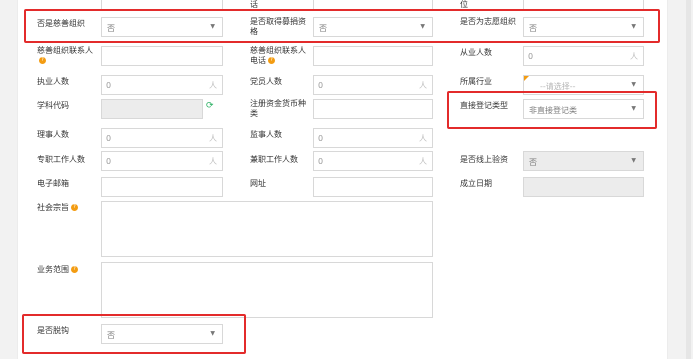 This screenshot has height=359, width=693. What do you see at coordinates (373, 56) in the screenshot?
I see `charity-phone-input` at bounding box center [373, 56].